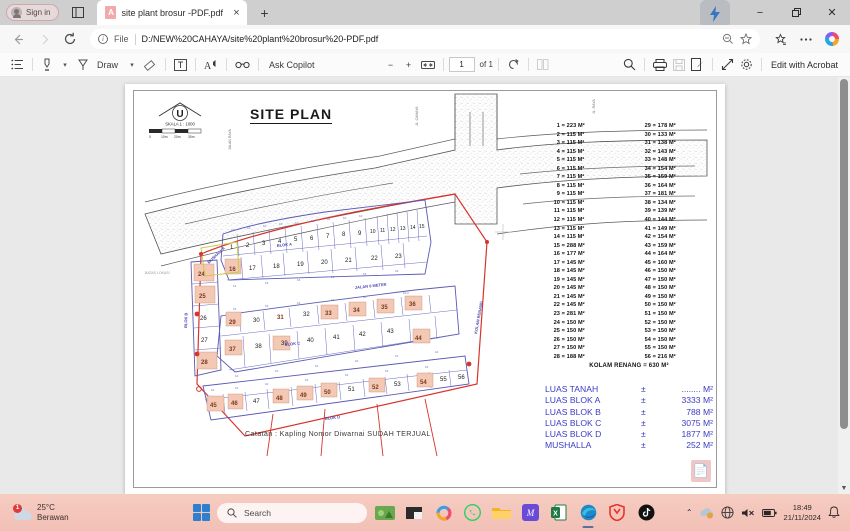  I want to click on onedrive-icon, so click(707, 512).